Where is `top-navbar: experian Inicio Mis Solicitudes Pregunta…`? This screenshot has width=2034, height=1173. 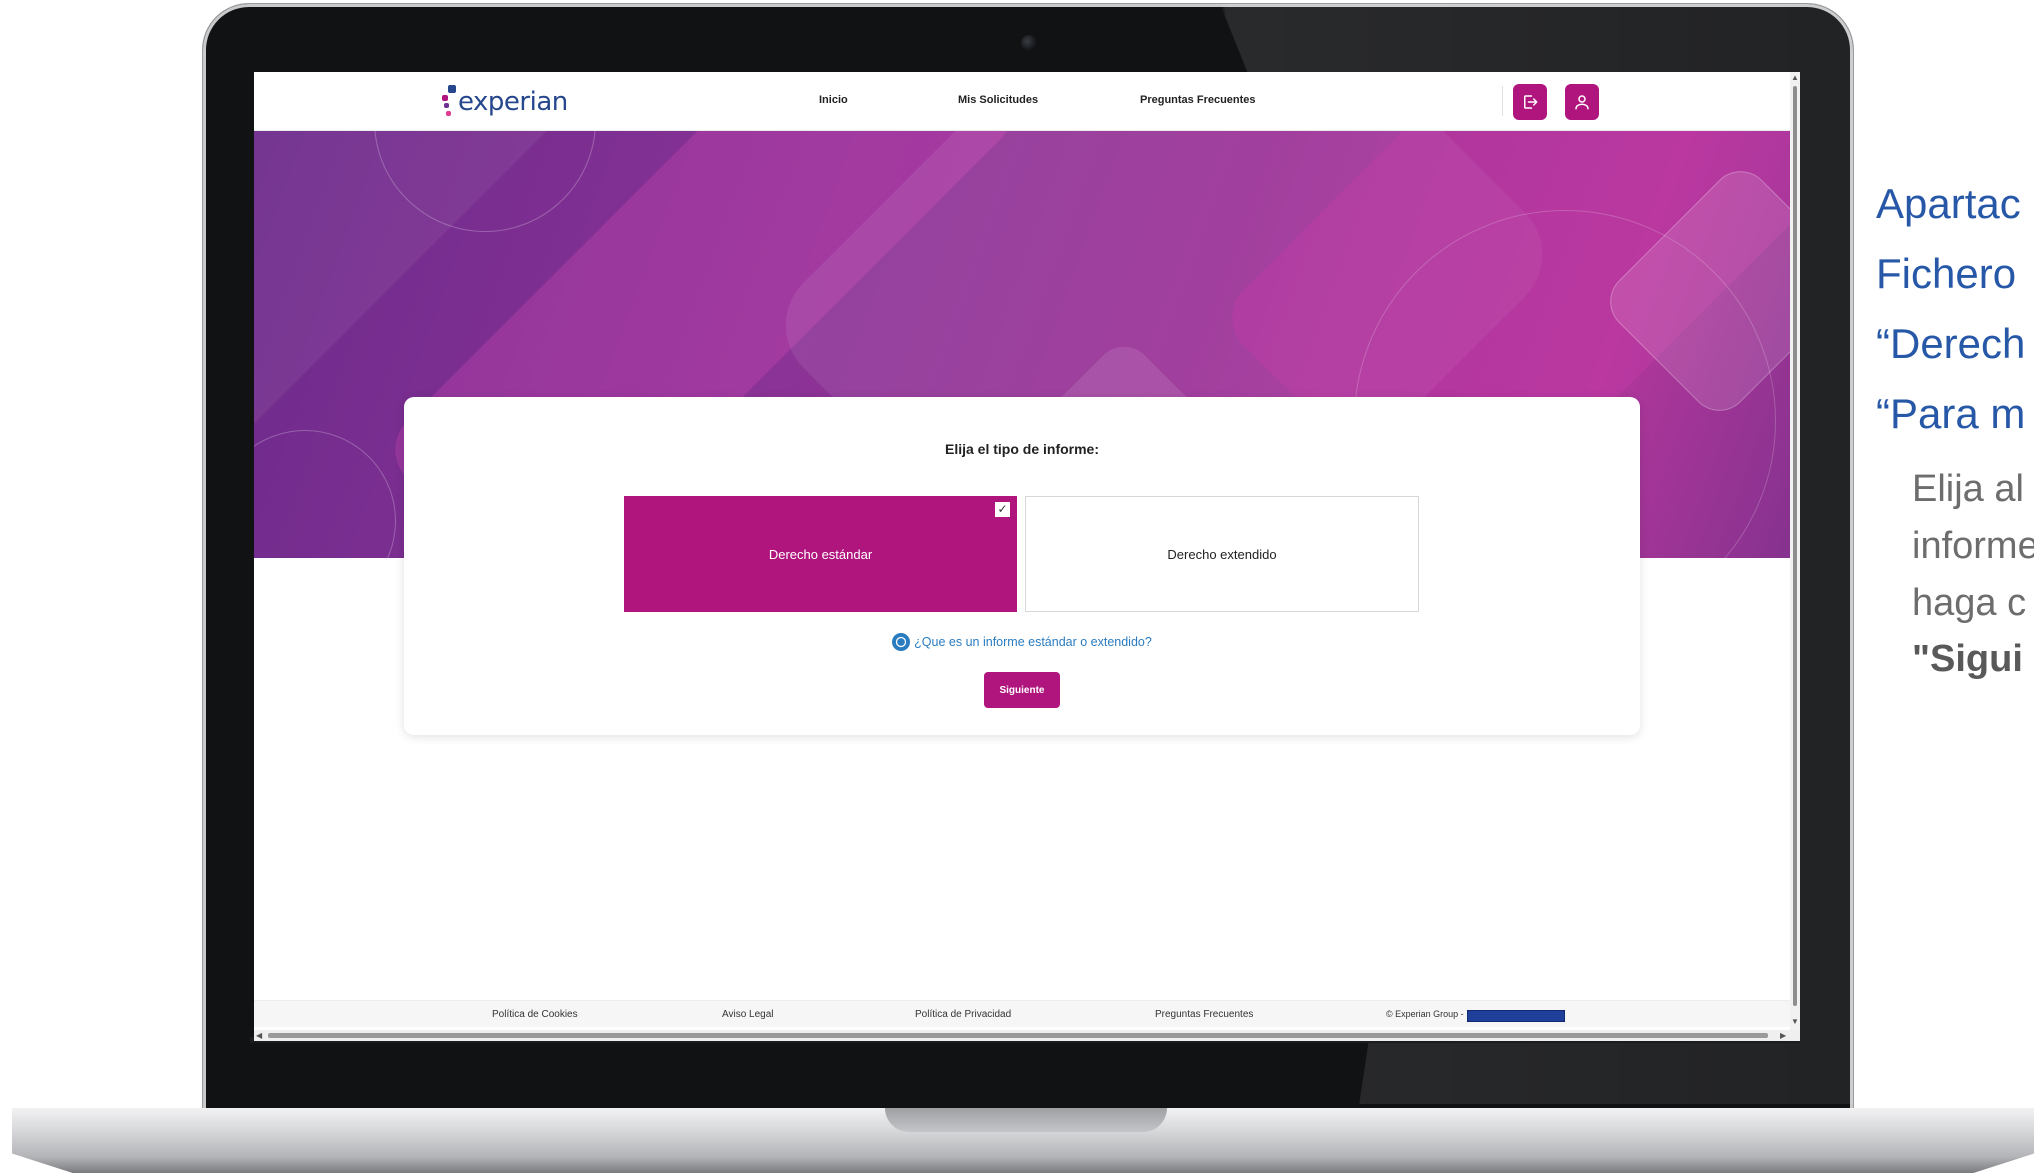 top-navbar: experian Inicio Mis Solicitudes Pregunta… is located at coordinates (1022, 101).